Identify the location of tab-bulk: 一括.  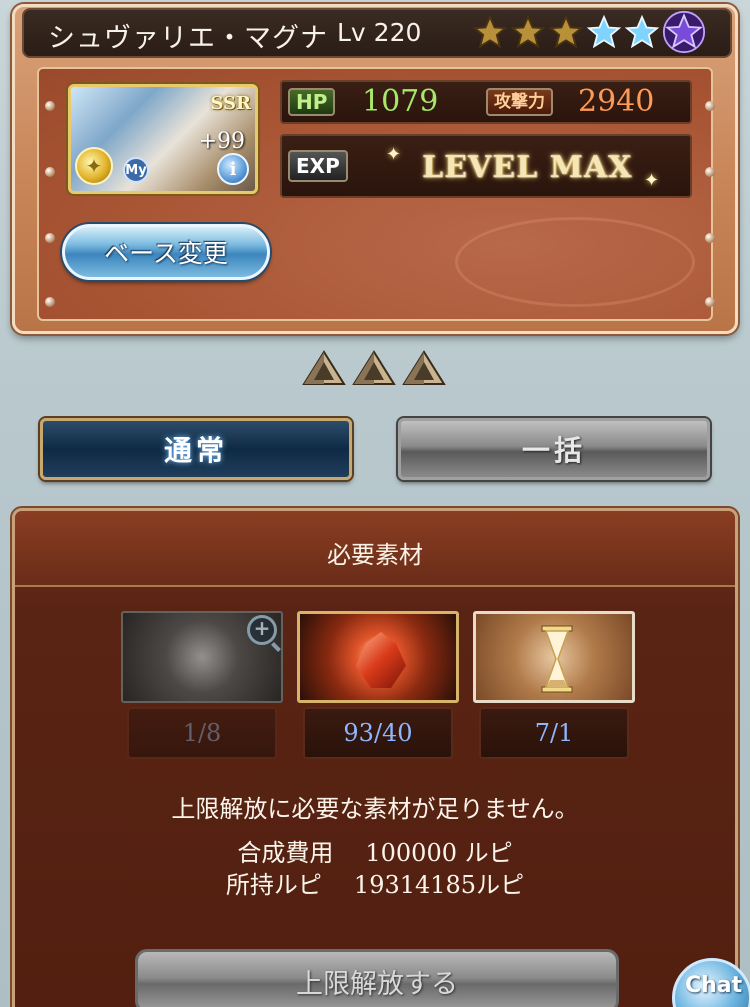
(554, 449).